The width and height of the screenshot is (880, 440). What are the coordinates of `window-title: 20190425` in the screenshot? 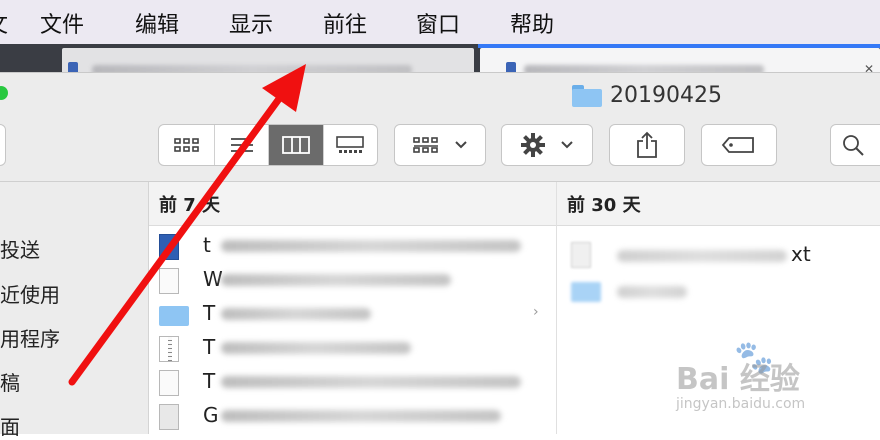 It's located at (647, 95).